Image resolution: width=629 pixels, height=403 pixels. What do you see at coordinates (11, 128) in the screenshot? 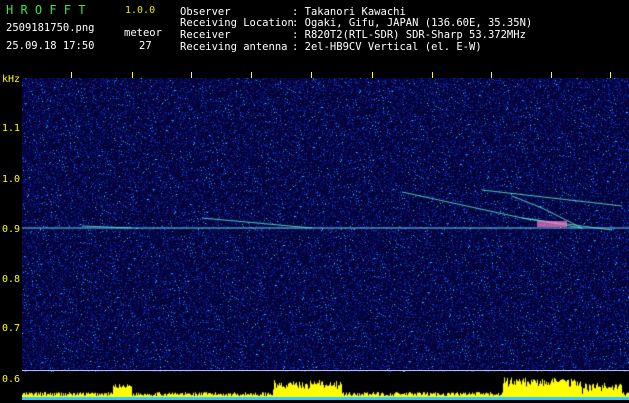
I see `freq-tick-label: 1.1` at bounding box center [11, 128].